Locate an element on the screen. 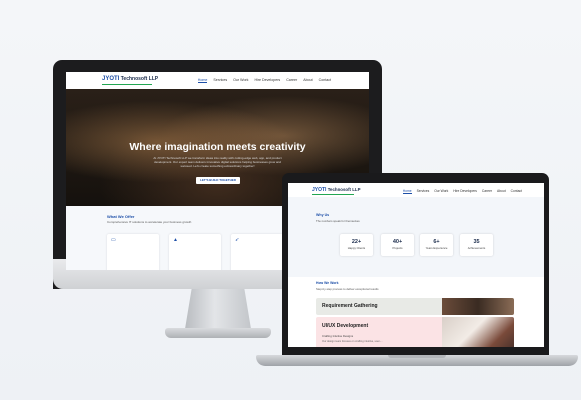 The image size is (581, 400). stat-card: 40+ Projects is located at coordinates (397, 245).